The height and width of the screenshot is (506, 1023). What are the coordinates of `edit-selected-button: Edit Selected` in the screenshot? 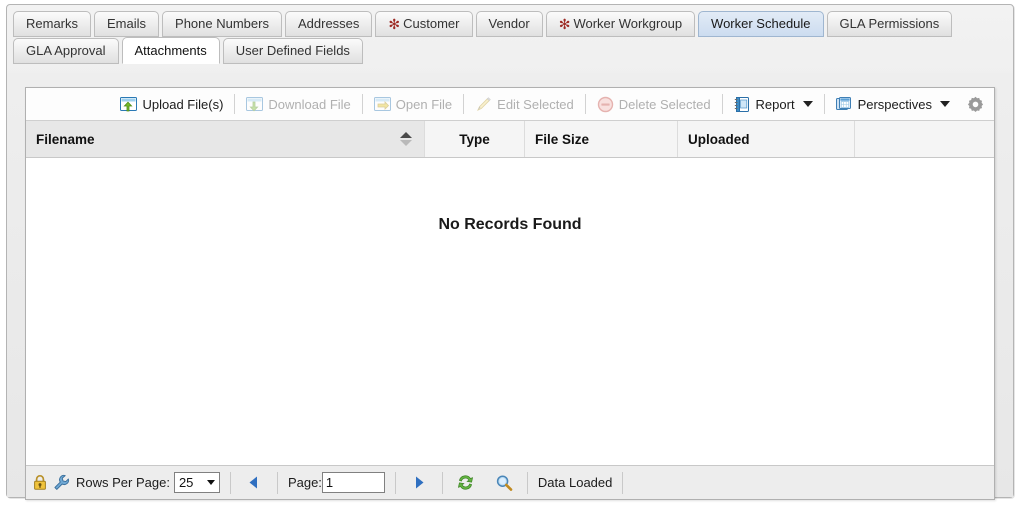 It's located at (524, 104).